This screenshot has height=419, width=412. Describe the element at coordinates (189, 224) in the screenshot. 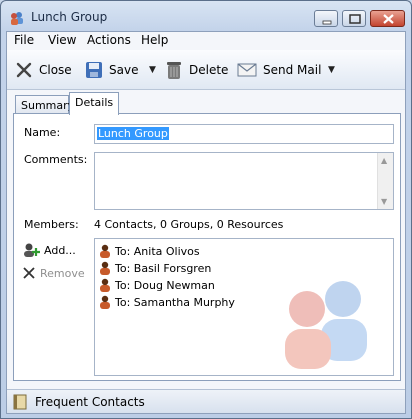

I see `members-summary: 4 Contacts, 0 Groups, 0 Resources` at that location.